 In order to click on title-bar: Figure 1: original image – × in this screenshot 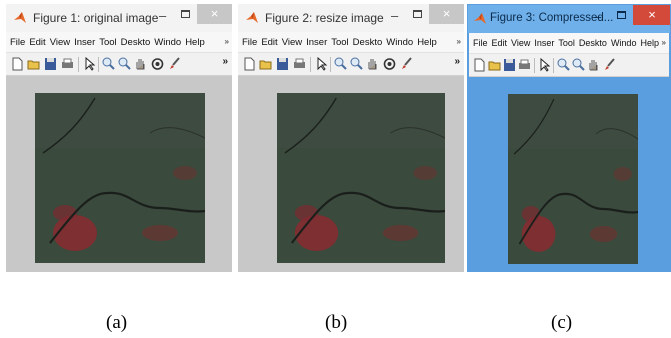, I will do `click(119, 18)`.